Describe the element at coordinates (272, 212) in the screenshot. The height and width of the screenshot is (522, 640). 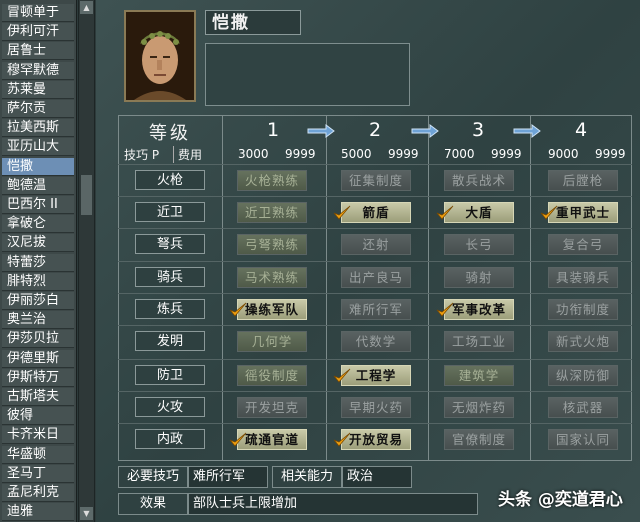
I see `tech-button: 近卫熟练` at that location.